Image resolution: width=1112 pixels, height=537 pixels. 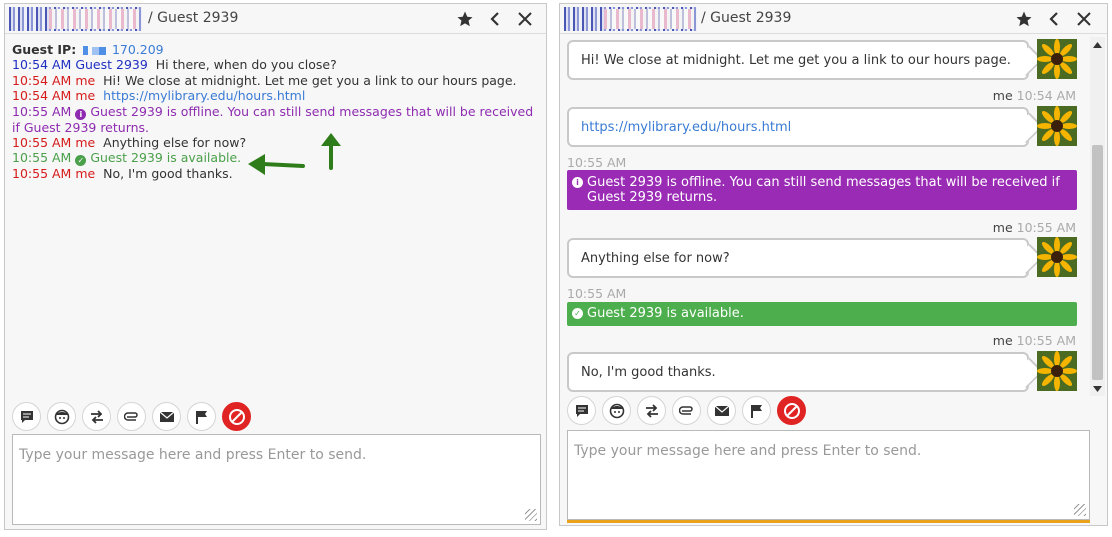 I want to click on annotation-arrow-up-icon, so click(x=331, y=151).